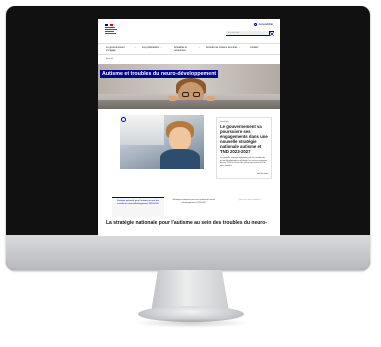 This screenshot has width=381, height=347. What do you see at coordinates (188, 252) in the screenshot?
I see `monitor-chin` at bounding box center [188, 252].